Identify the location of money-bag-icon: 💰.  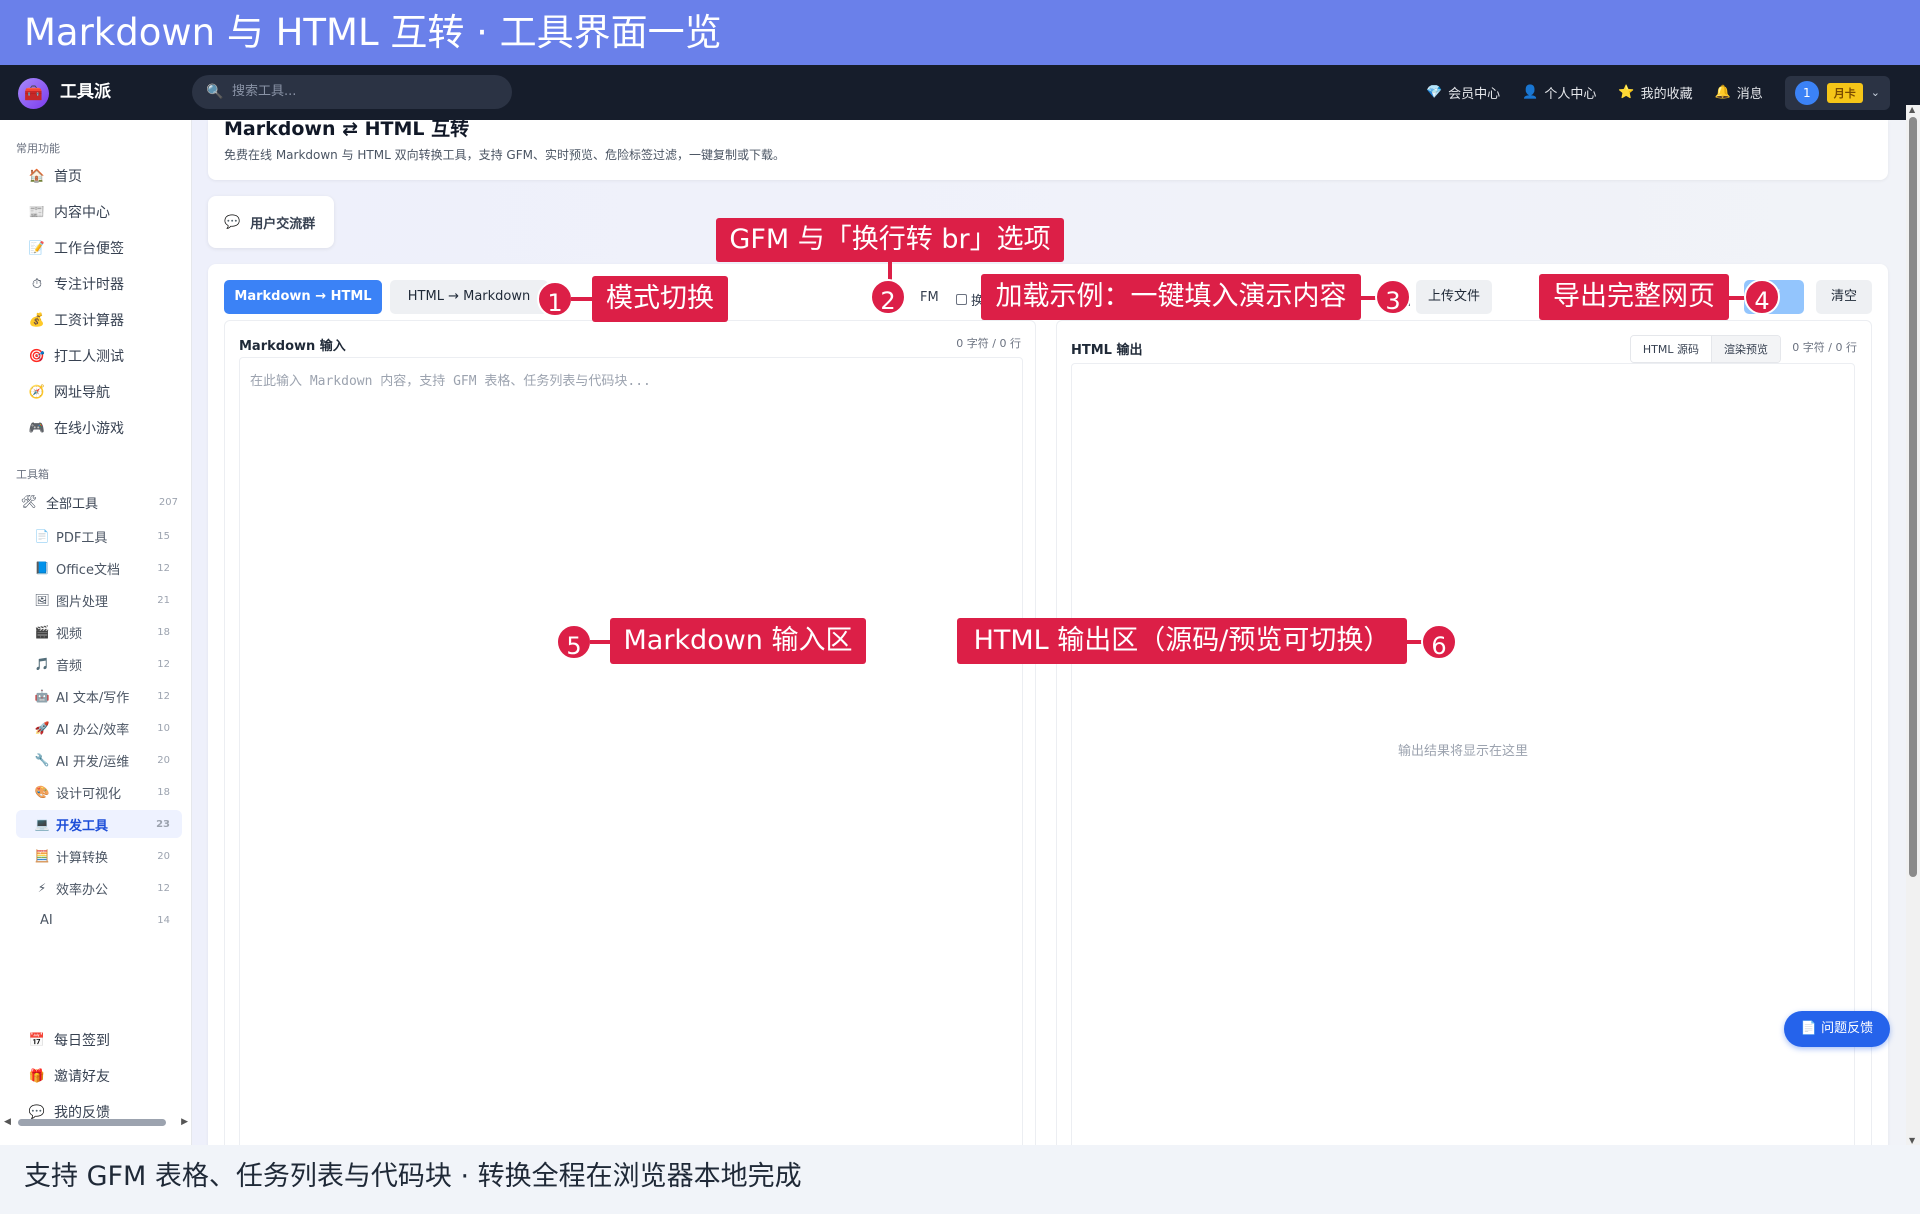
(37, 320).